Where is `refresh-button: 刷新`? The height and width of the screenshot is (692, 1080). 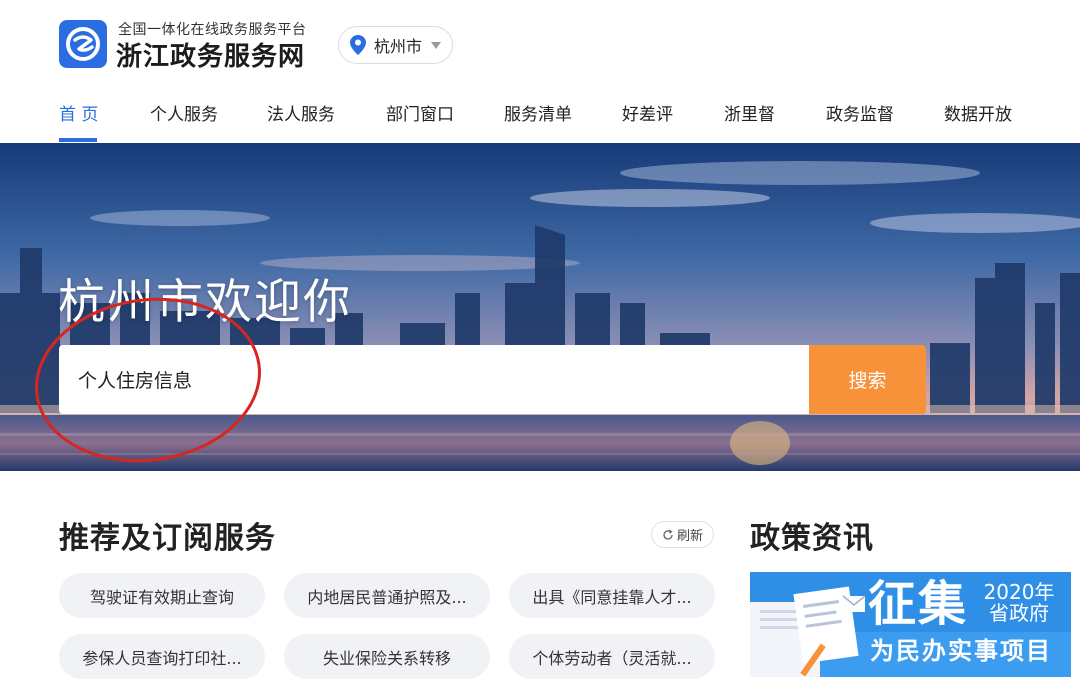
refresh-button: 刷新 is located at coordinates (682, 534).